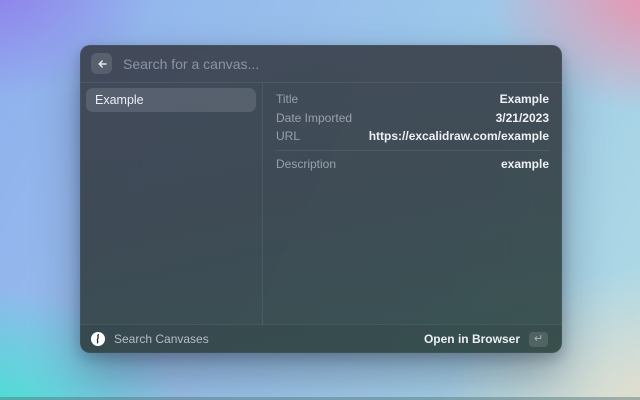 The width and height of the screenshot is (640, 400). I want to click on list-item-example: Example, so click(171, 100).